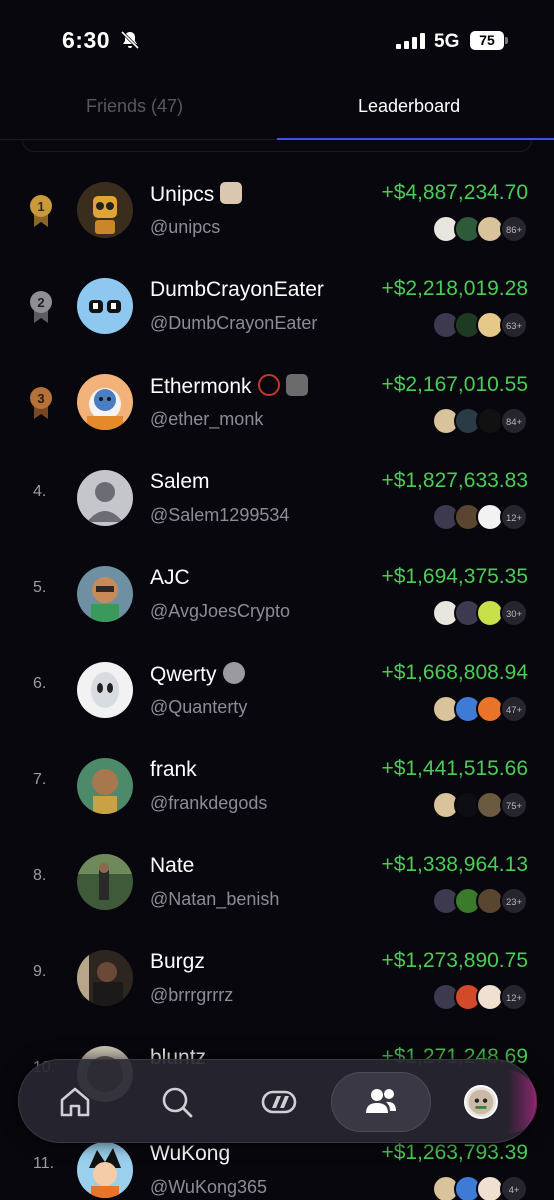  What do you see at coordinates (277, 688) in the screenshot?
I see `leaderboard-row: 6. Qwerty @Quanterty +$1,668,808.94 47+` at bounding box center [277, 688].